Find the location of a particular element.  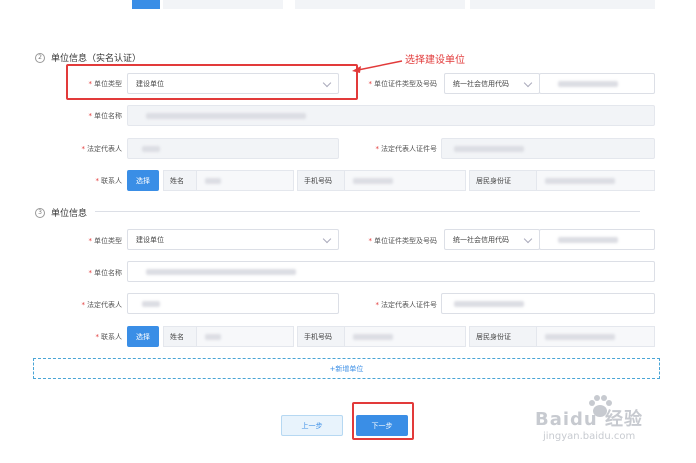

add-unit-button: +新增单位 is located at coordinates (346, 368).